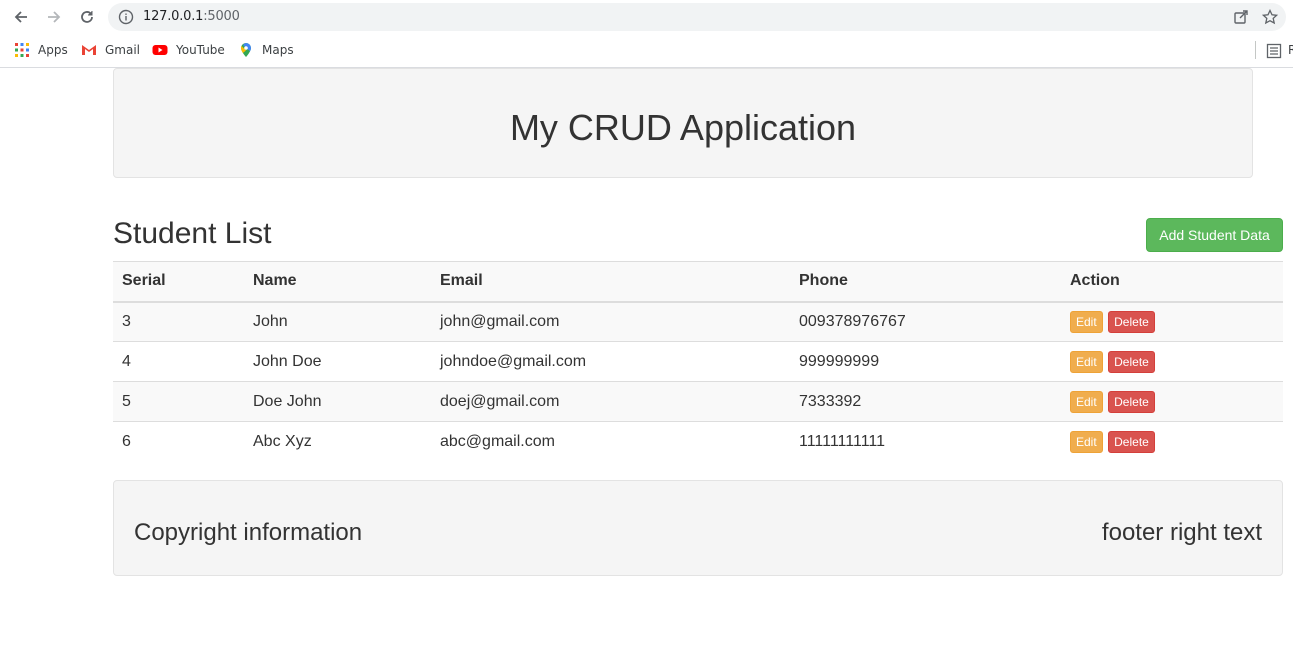 The height and width of the screenshot is (664, 1293). I want to click on url-text: 127.0.0.1:5000, so click(191, 16).